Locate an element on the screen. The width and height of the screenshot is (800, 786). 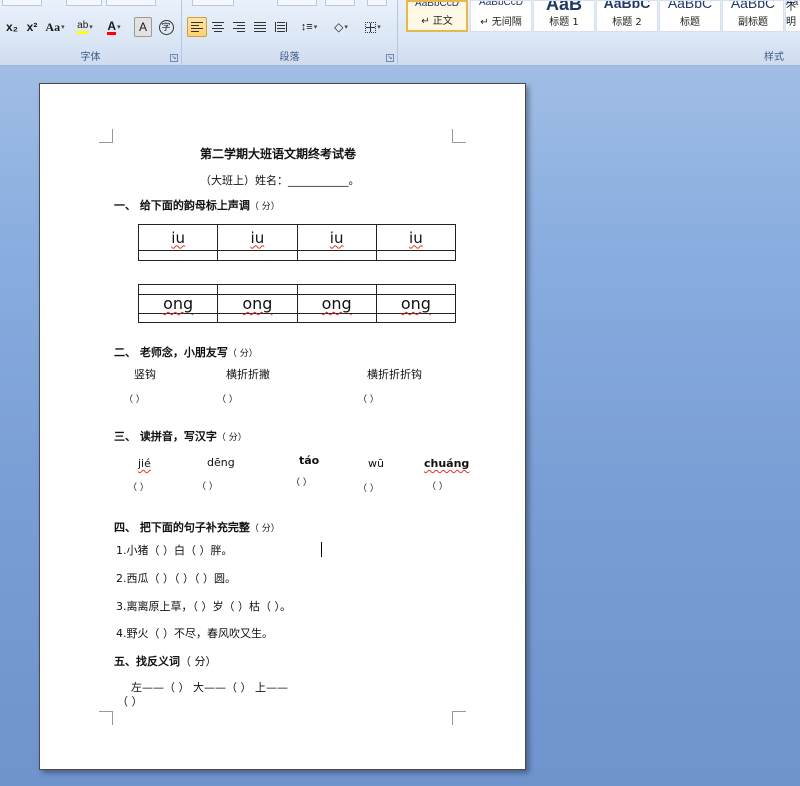
justify-icon is located at coordinates (260, 27).